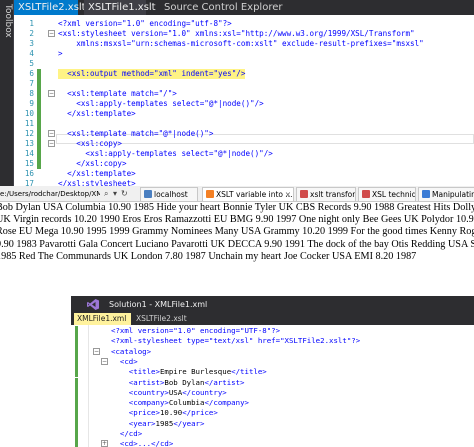 This screenshot has height=447, width=474. Describe the element at coordinates (31, 73) in the screenshot. I see `line-number: 6` at that location.